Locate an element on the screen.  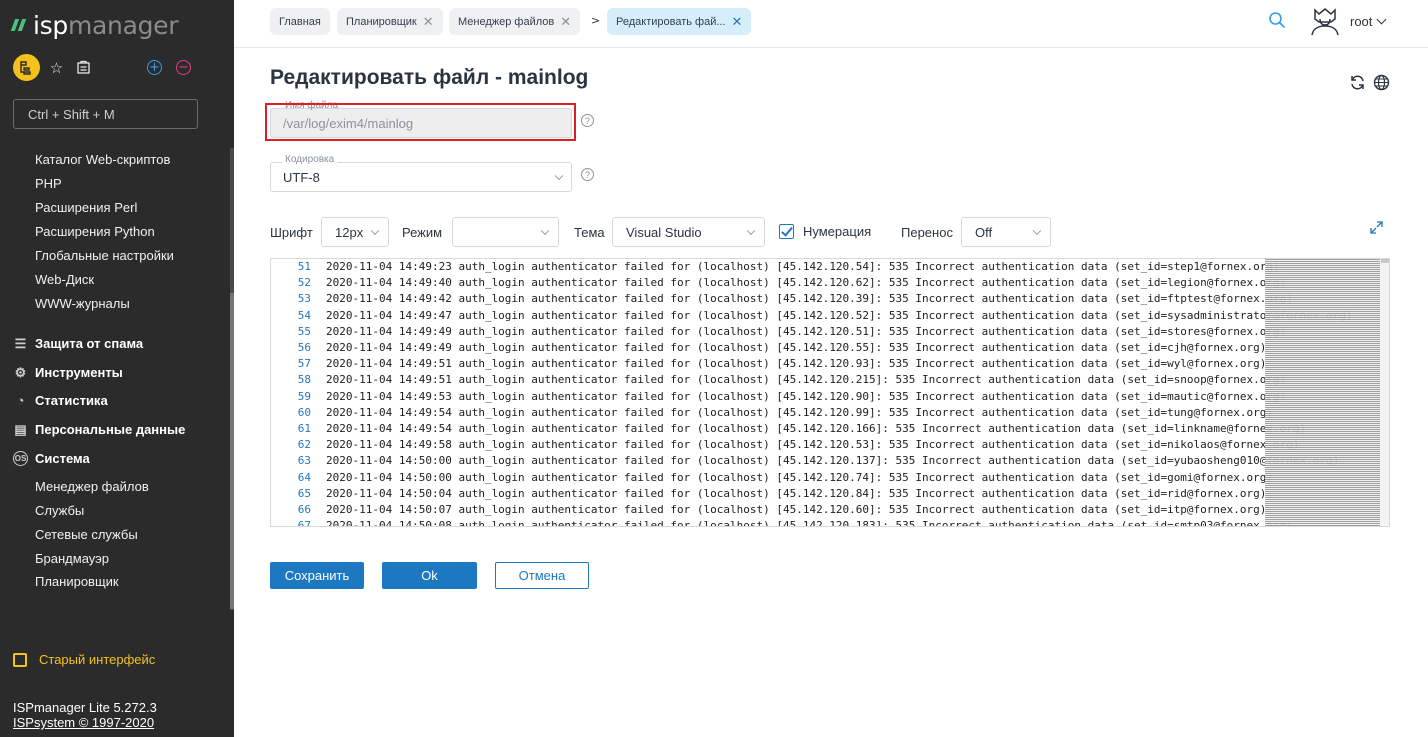
user-avatar-icon is located at coordinates (1325, 21).